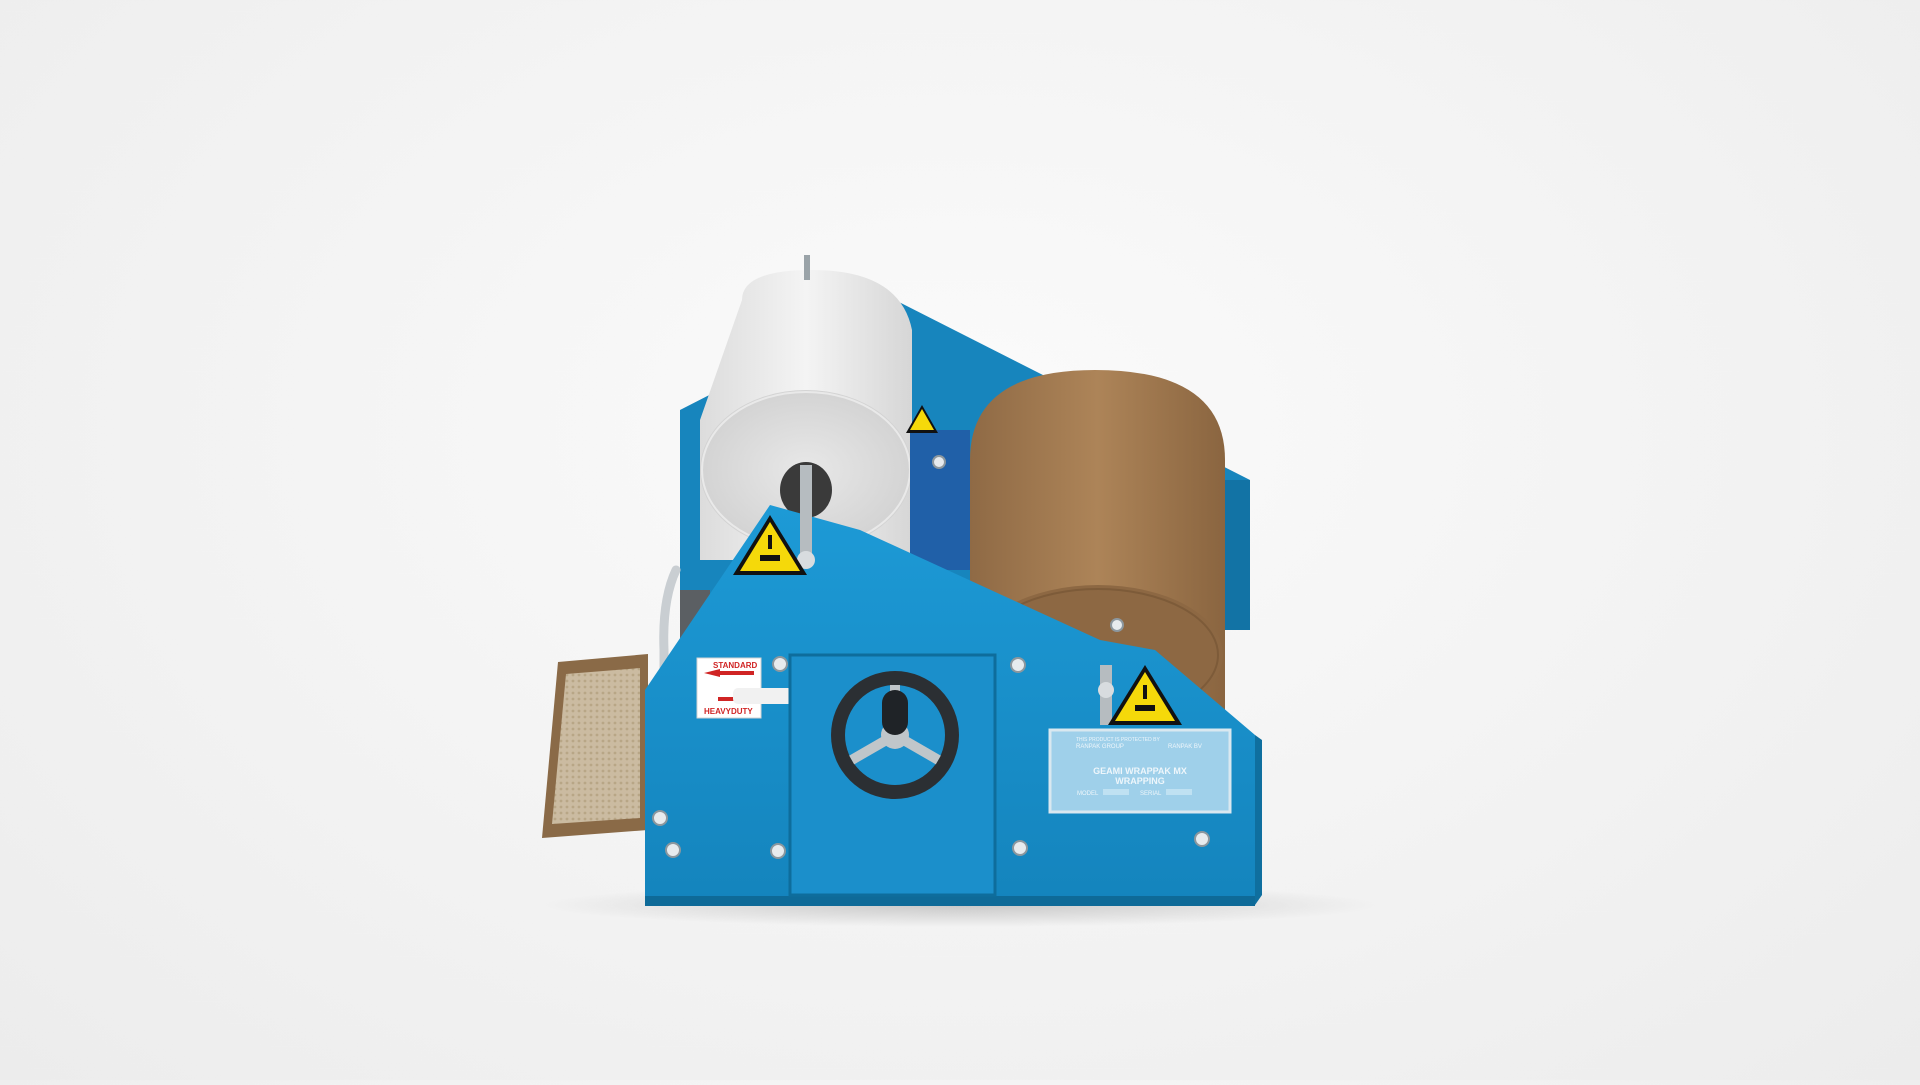  I want to click on direction-label-standard: STANDARD, so click(735, 665).